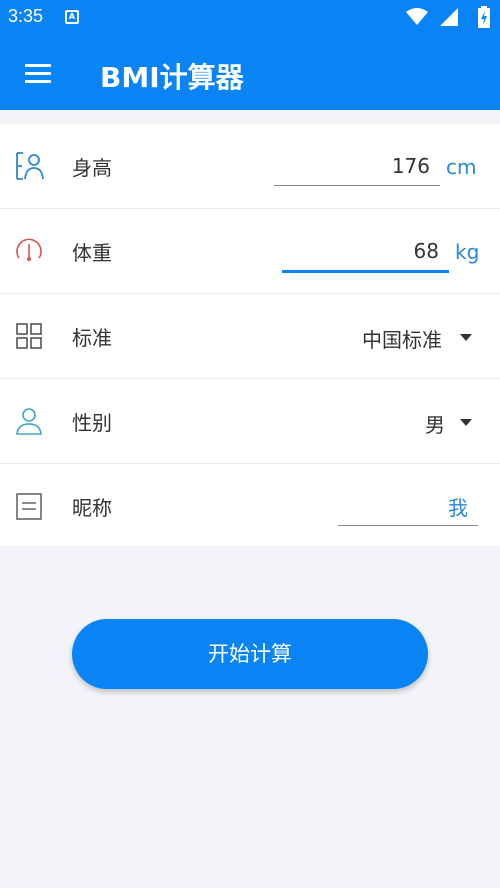 The height and width of the screenshot is (888, 500). Describe the element at coordinates (92, 508) in the screenshot. I see `nickname-label: 昵称` at that location.